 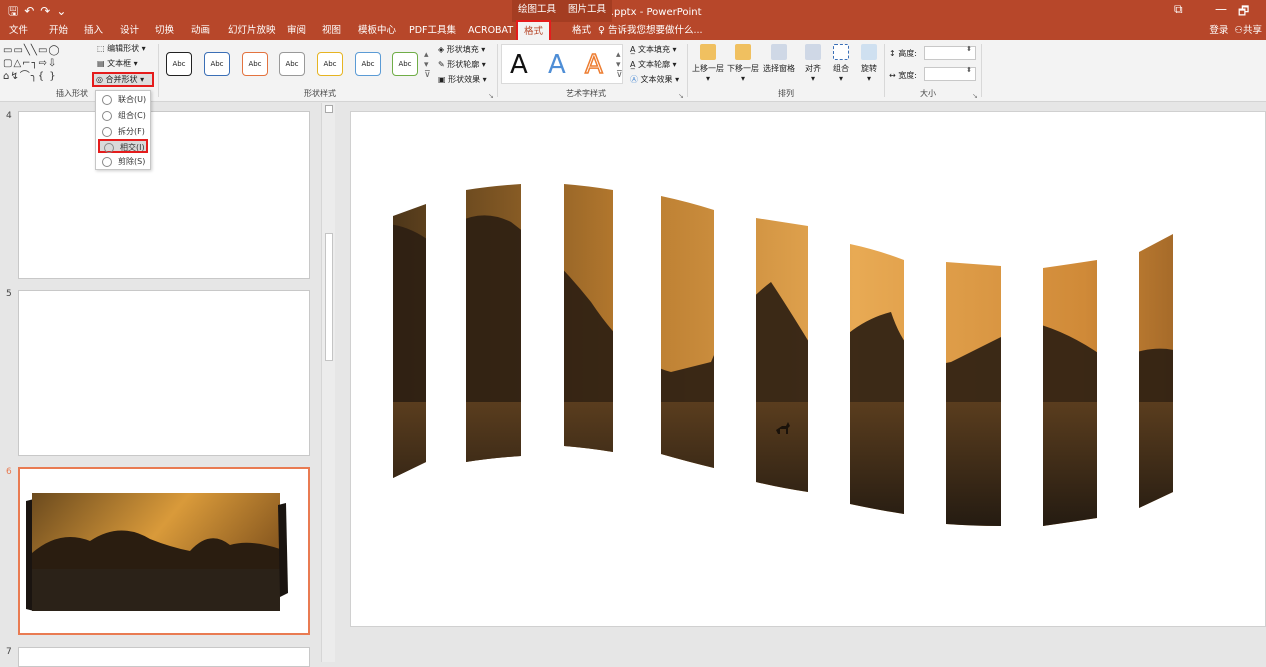 I want to click on intersect-icon, so click(x=109, y=148).